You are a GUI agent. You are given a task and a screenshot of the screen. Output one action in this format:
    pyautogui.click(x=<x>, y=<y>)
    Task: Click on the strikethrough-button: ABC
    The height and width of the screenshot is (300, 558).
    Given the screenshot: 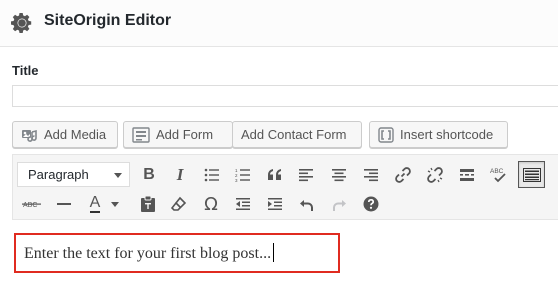 What is the action you would take?
    pyautogui.click(x=32, y=204)
    